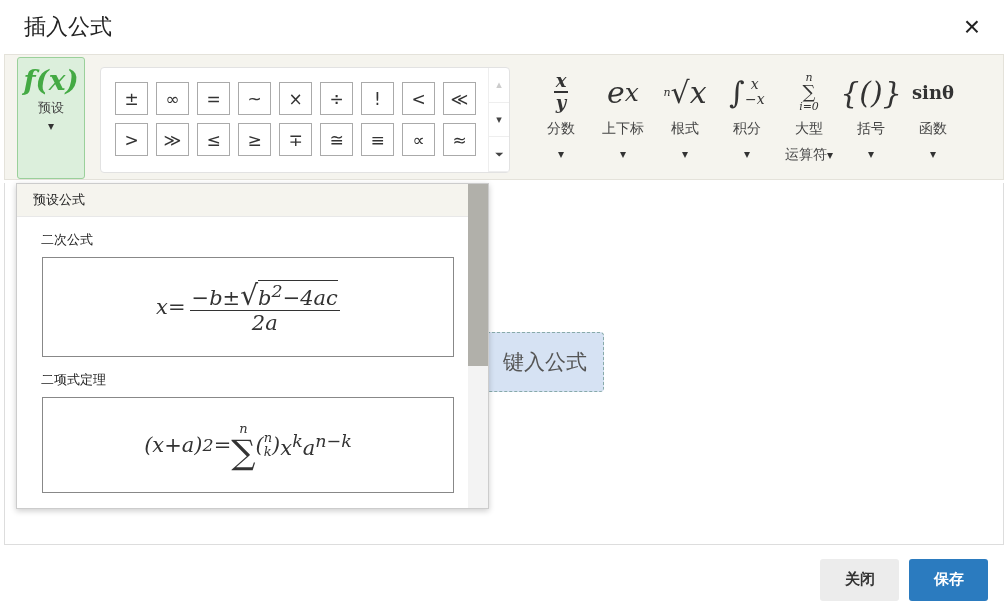 The image size is (1008, 614). Describe the element at coordinates (276, 445) in the screenshot. I see `binomial-paren: )` at that location.